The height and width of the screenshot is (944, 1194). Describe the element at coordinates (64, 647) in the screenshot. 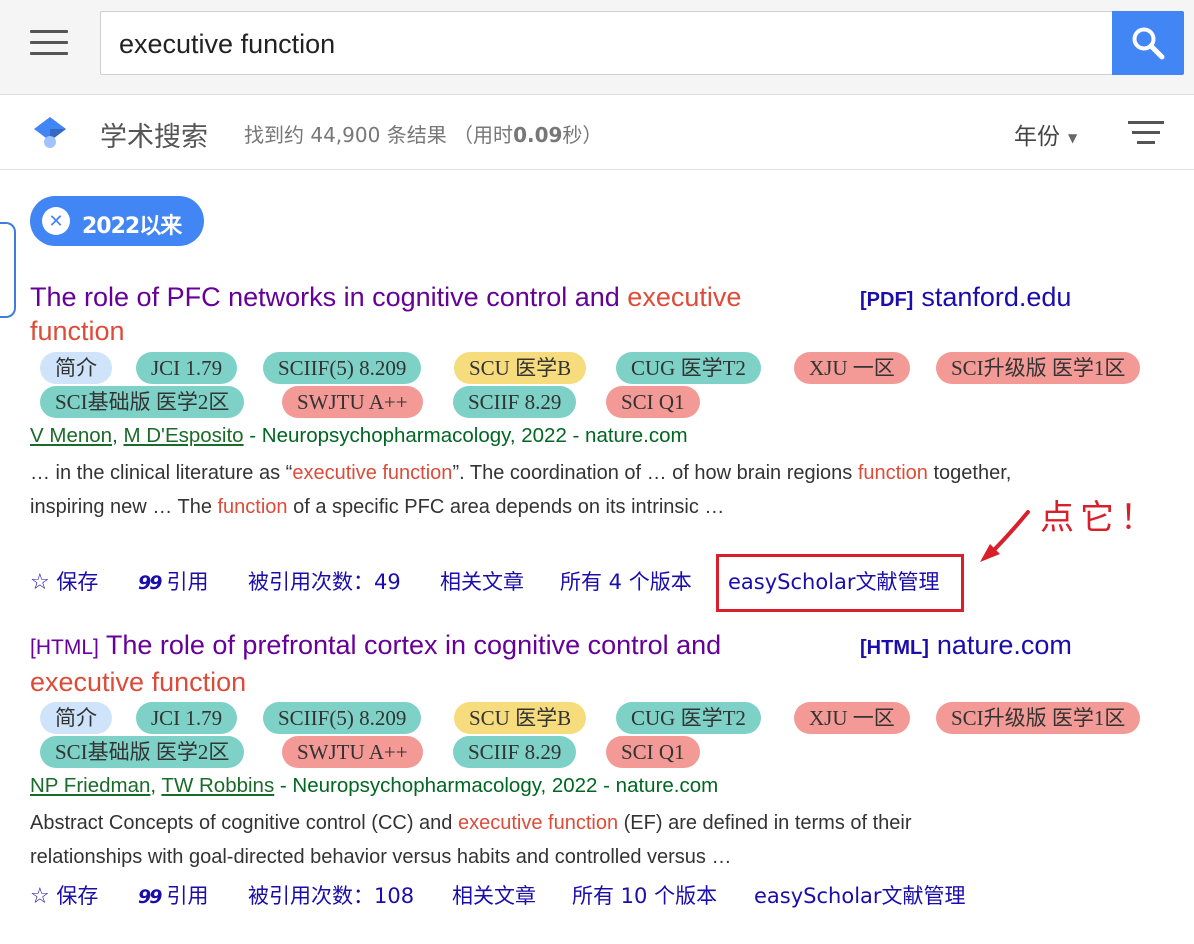

I see `title-format: [HTML]` at that location.